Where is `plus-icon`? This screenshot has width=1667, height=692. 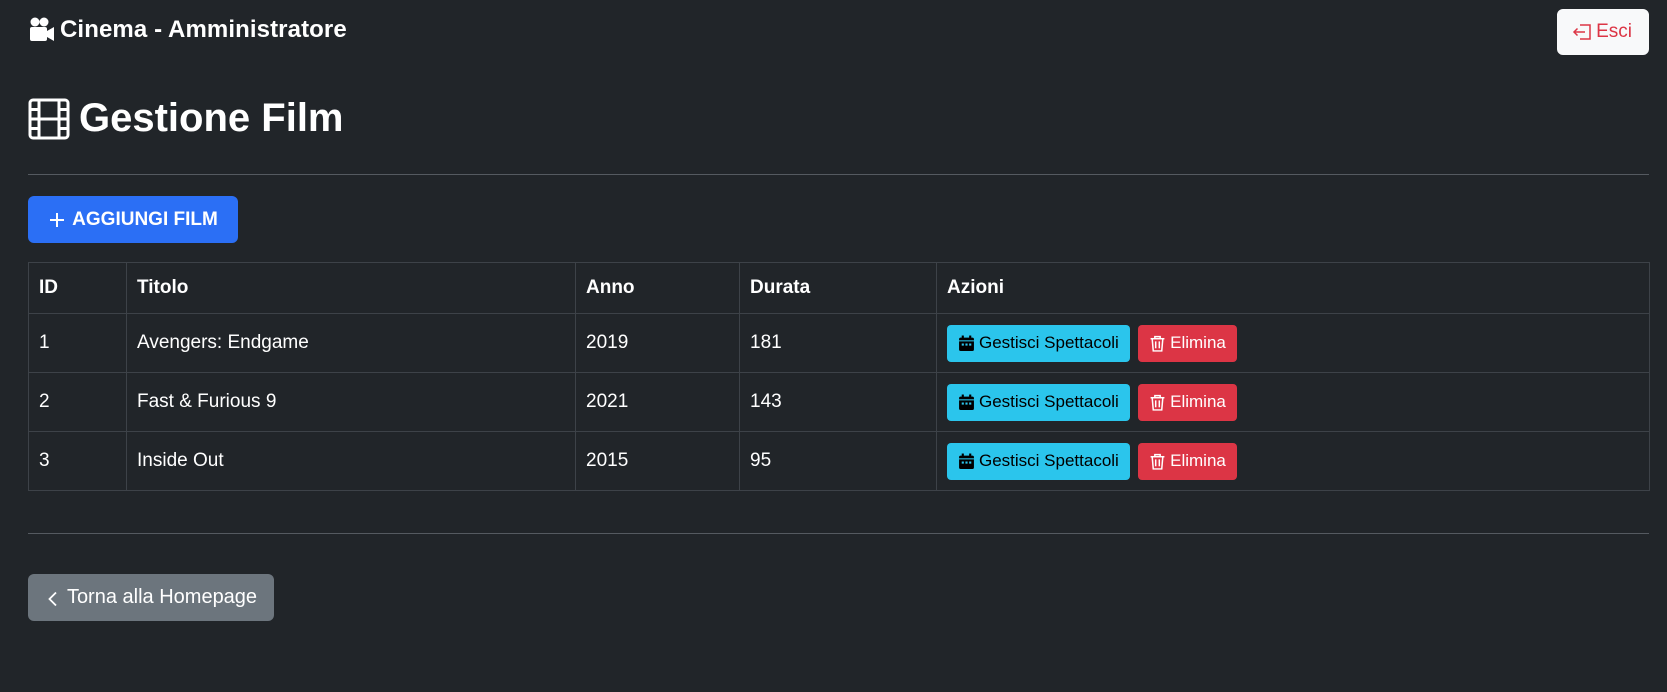 plus-icon is located at coordinates (57, 220).